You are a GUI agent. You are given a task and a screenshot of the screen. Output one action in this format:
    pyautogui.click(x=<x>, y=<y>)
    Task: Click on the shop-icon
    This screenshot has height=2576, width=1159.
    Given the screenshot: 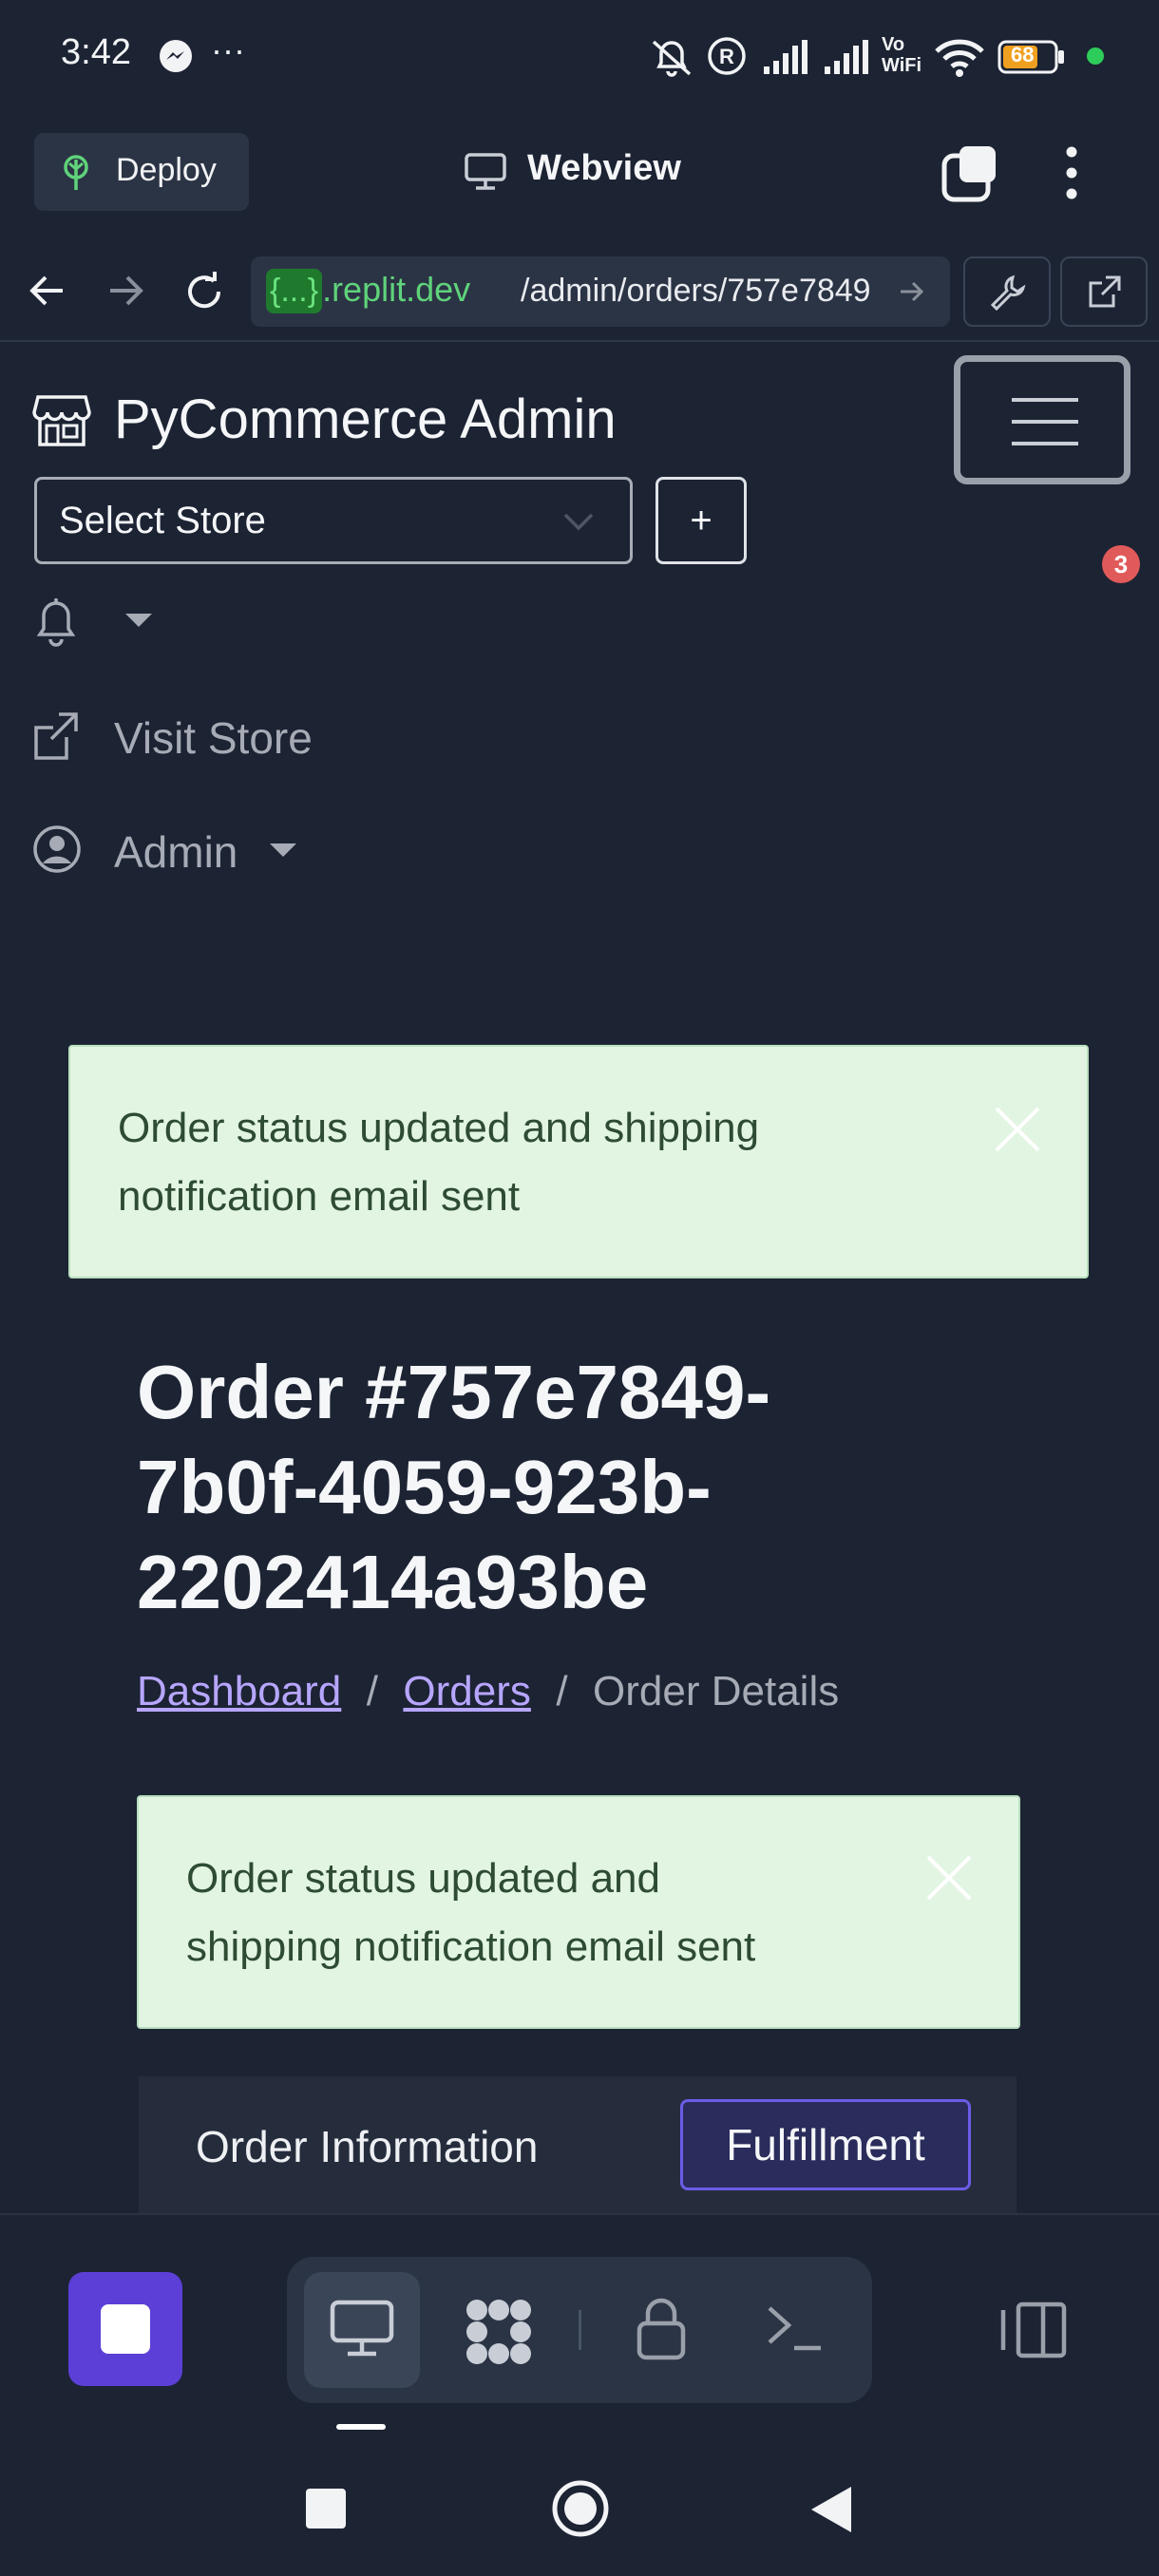 What is the action you would take?
    pyautogui.click(x=61, y=420)
    